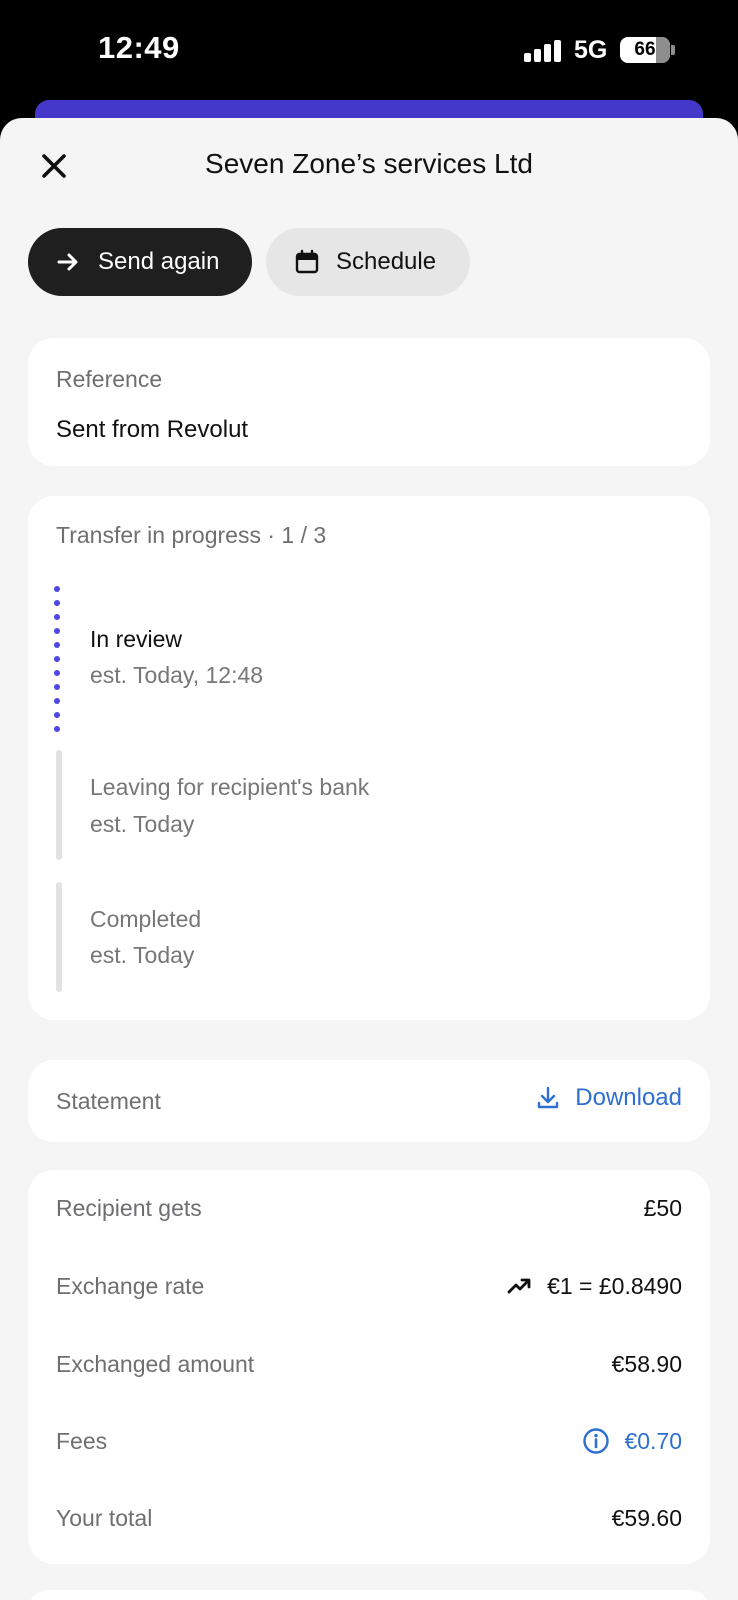  What do you see at coordinates (369, 402) in the screenshot?
I see `reference-card: Reference Sent from Revolut` at bounding box center [369, 402].